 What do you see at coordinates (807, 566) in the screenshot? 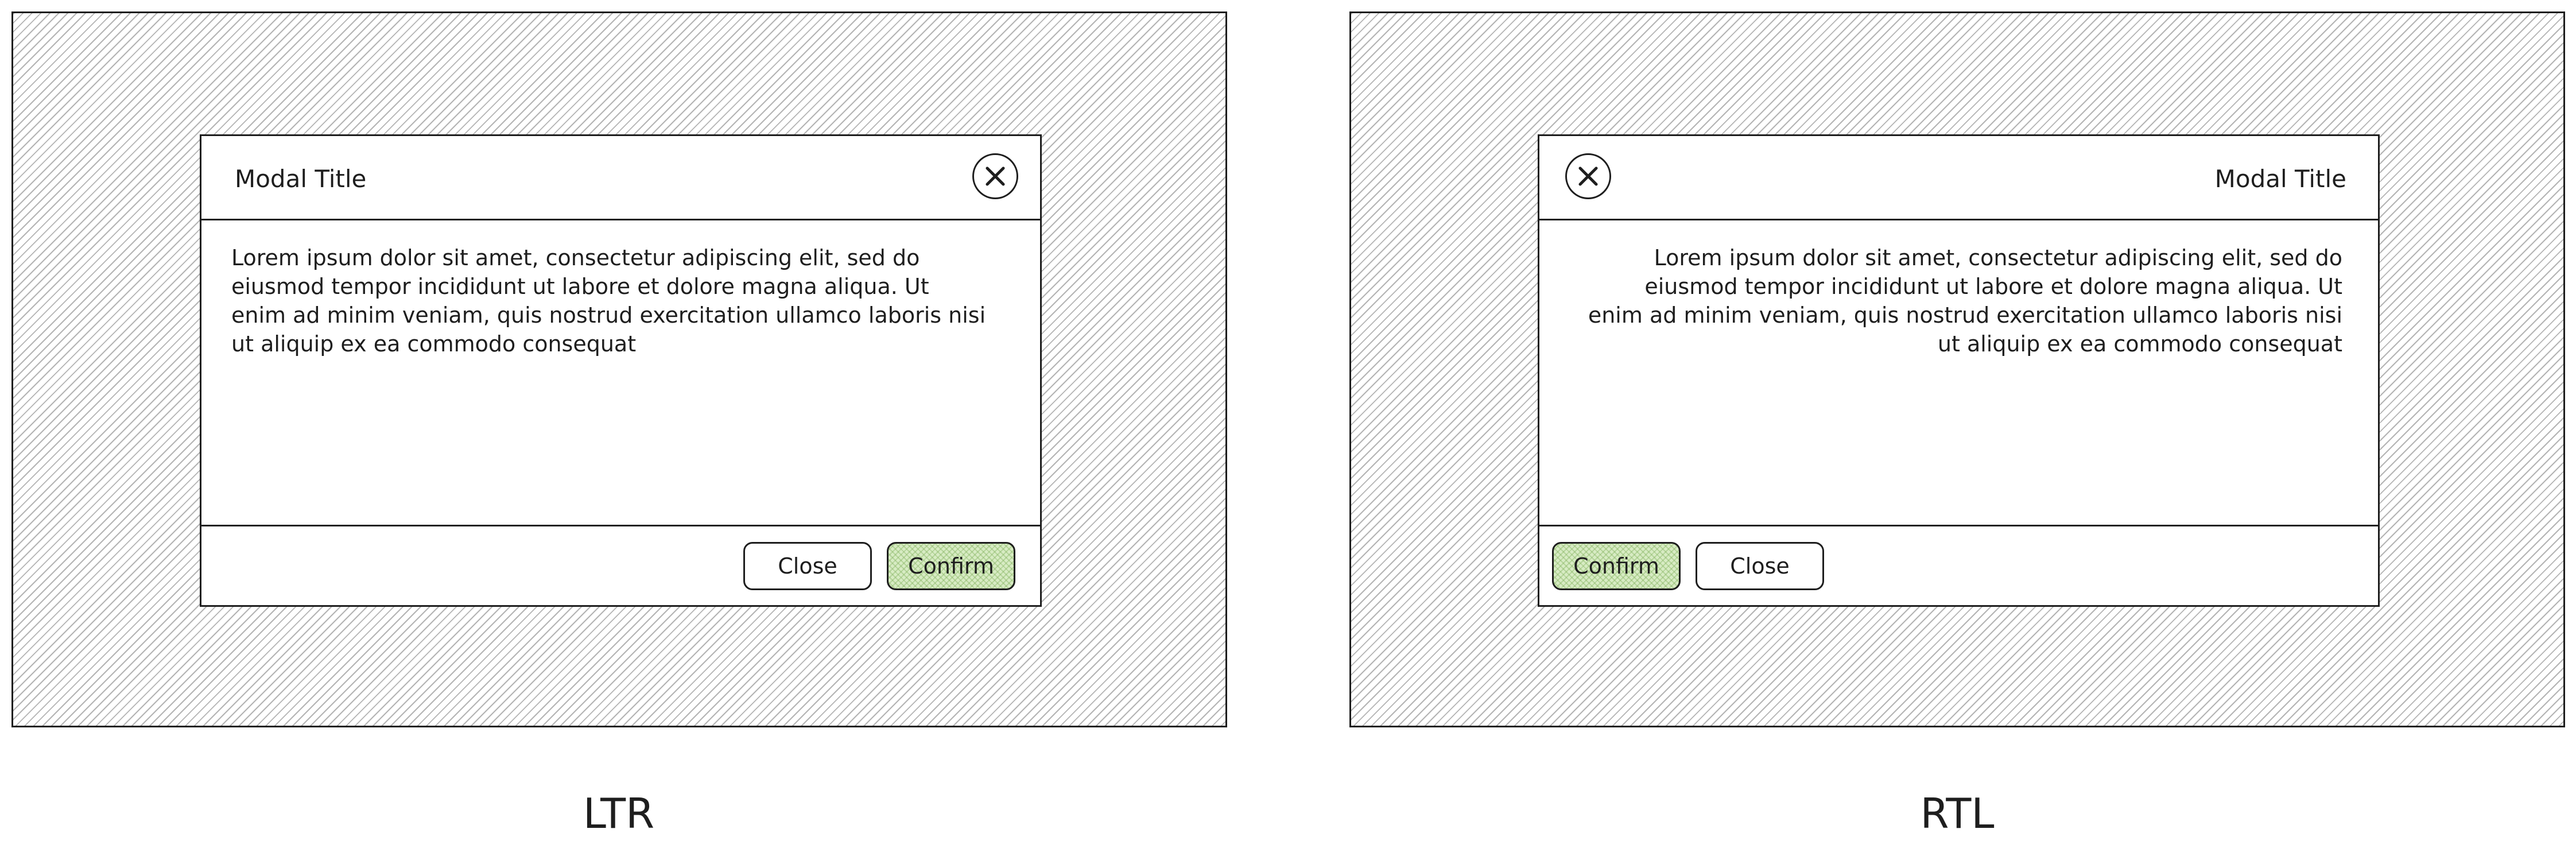
I see `ltr-close-button: Close` at bounding box center [807, 566].